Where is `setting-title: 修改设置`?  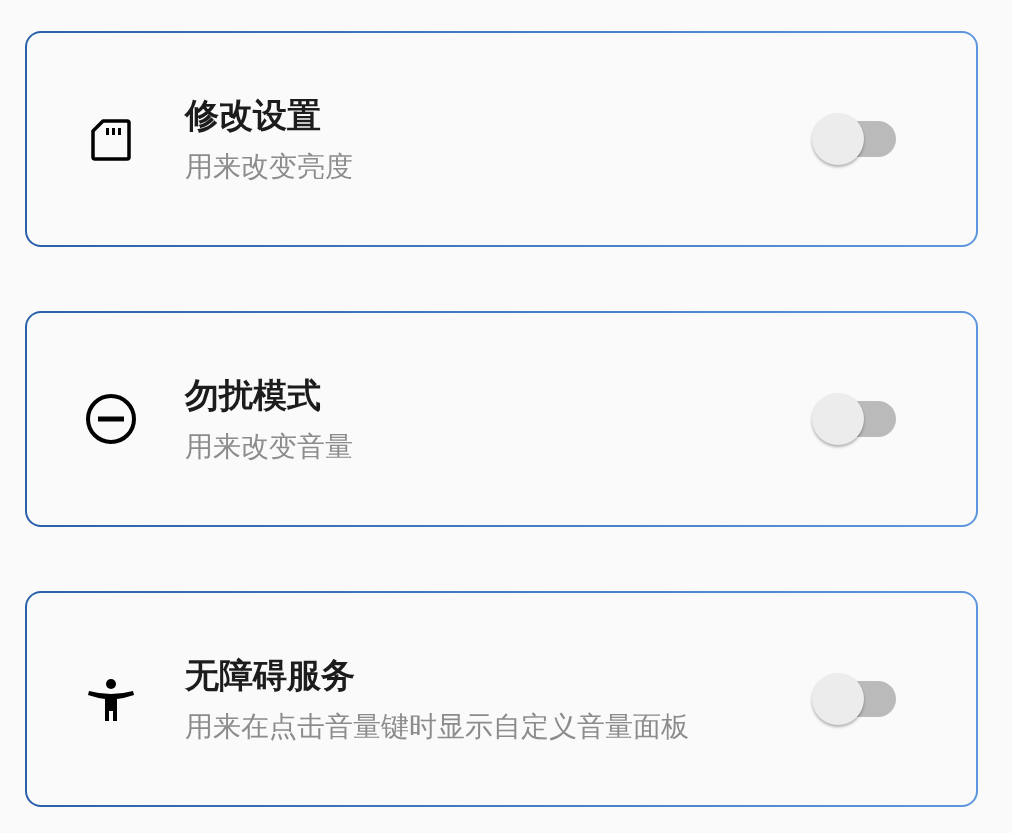
setting-title: 修改设置 is located at coordinates (253, 115).